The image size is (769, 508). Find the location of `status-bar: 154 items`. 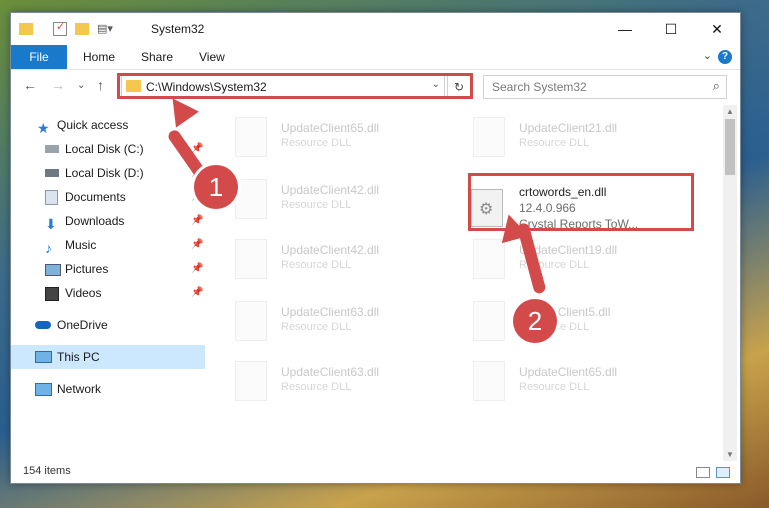

status-bar: 154 items is located at coordinates (375, 472).